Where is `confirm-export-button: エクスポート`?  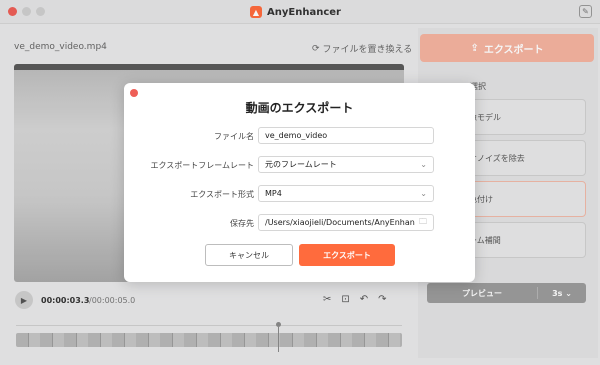 confirm-export-button: エクスポート is located at coordinates (347, 255).